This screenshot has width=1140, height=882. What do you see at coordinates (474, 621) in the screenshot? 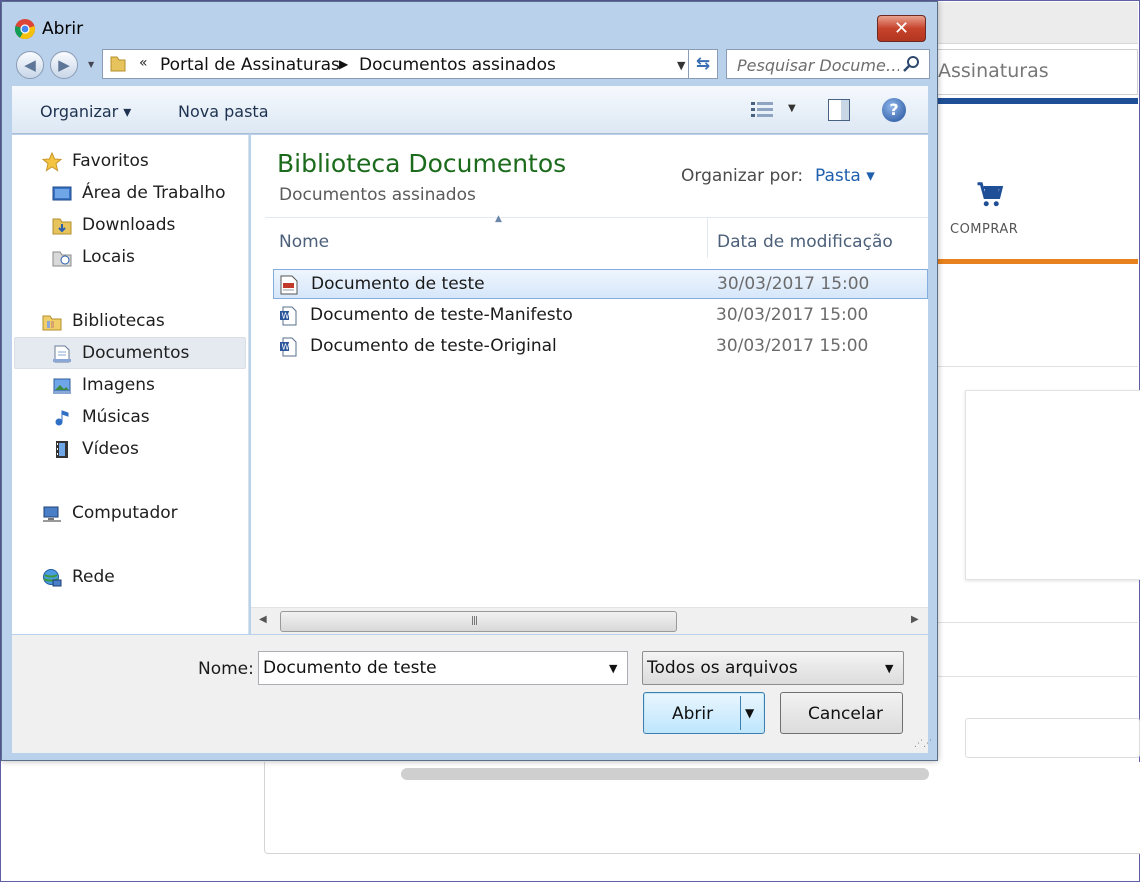
I see `grip-icon: |||` at bounding box center [474, 621].